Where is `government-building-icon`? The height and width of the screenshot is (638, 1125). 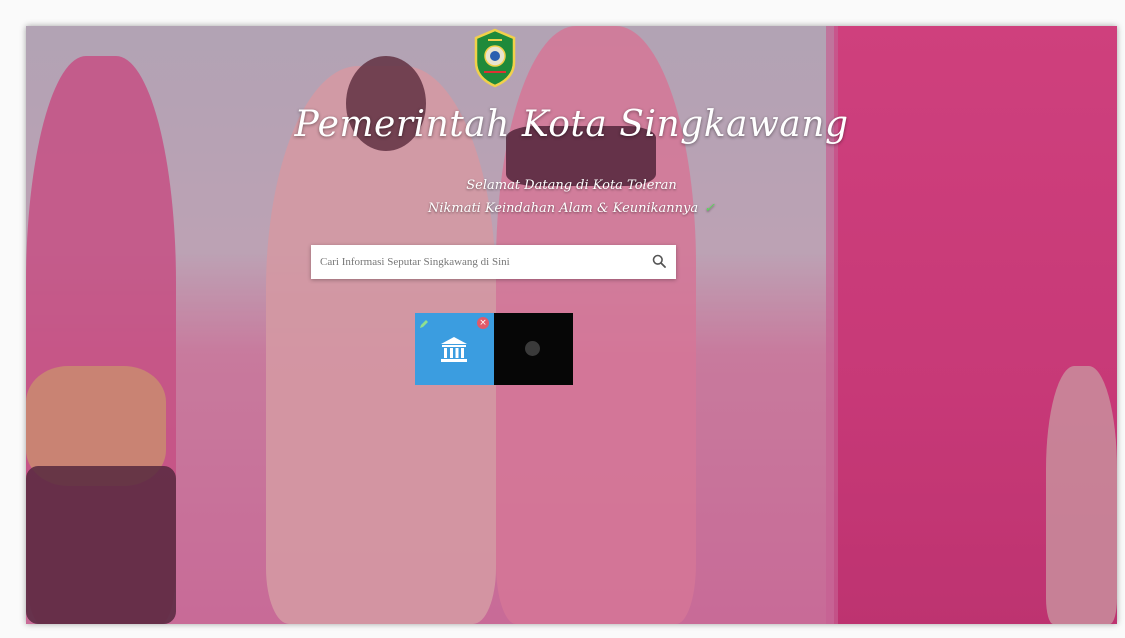
government-building-icon is located at coordinates (454, 349).